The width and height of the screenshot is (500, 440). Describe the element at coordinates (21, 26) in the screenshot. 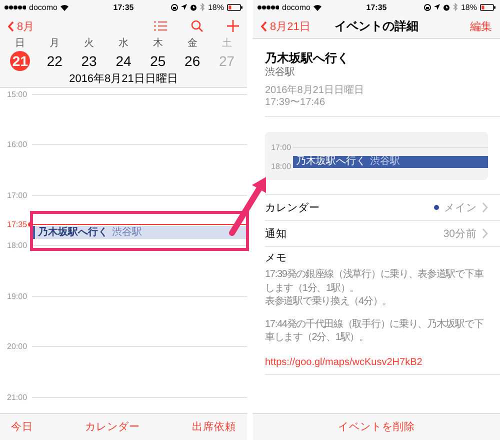

I see `back-button: 8月` at that location.